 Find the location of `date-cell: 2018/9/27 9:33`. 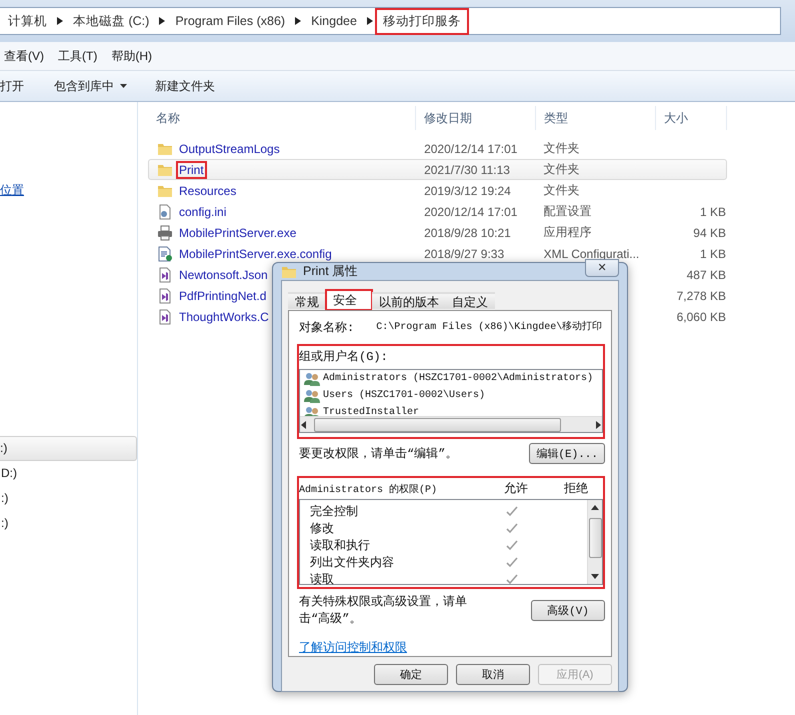

date-cell: 2018/9/27 9:33 is located at coordinates (464, 253).